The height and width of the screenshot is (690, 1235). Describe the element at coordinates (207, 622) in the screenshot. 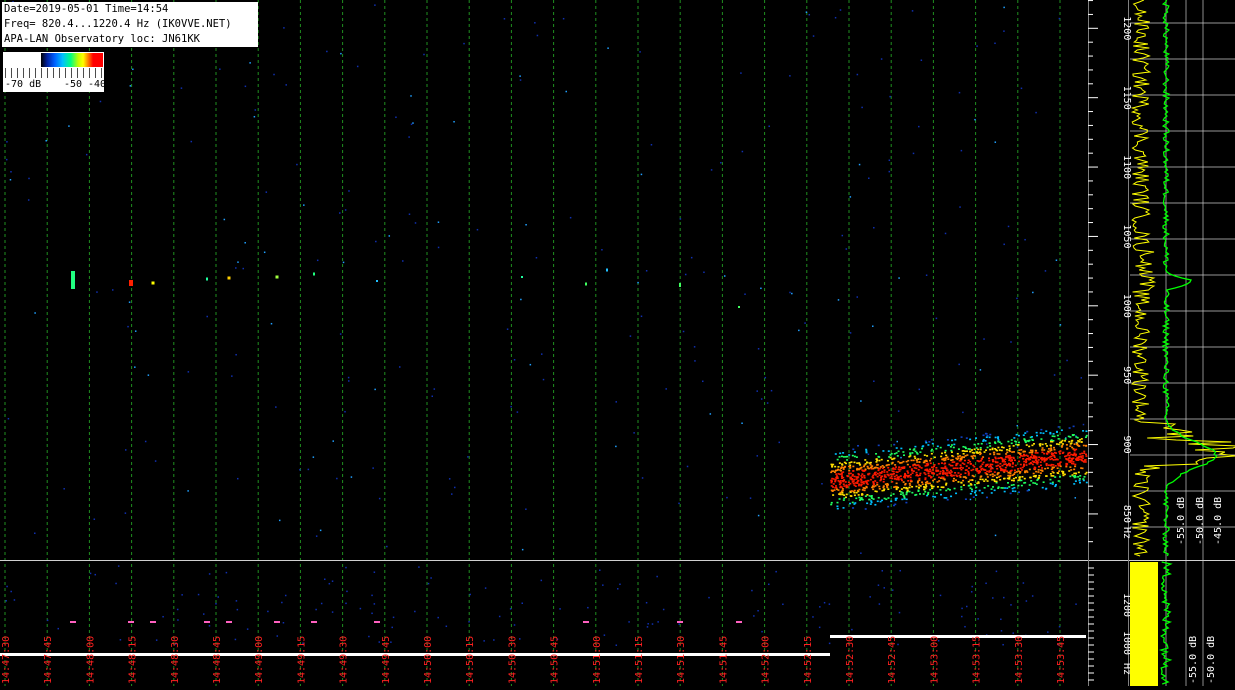

I see `meteor-echo-mark` at that location.